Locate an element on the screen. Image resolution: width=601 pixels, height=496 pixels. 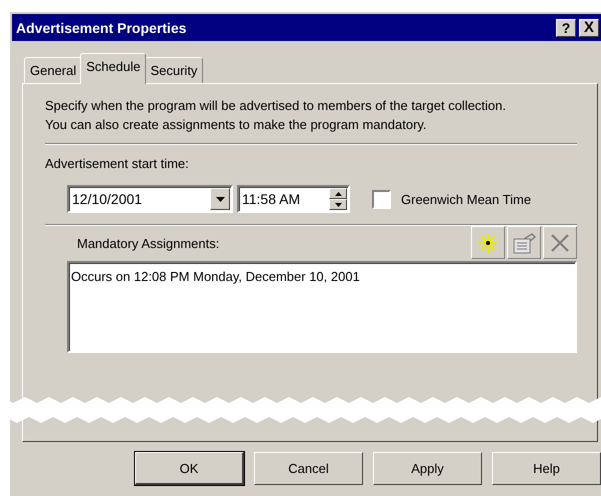
new-button is located at coordinates (488, 242).